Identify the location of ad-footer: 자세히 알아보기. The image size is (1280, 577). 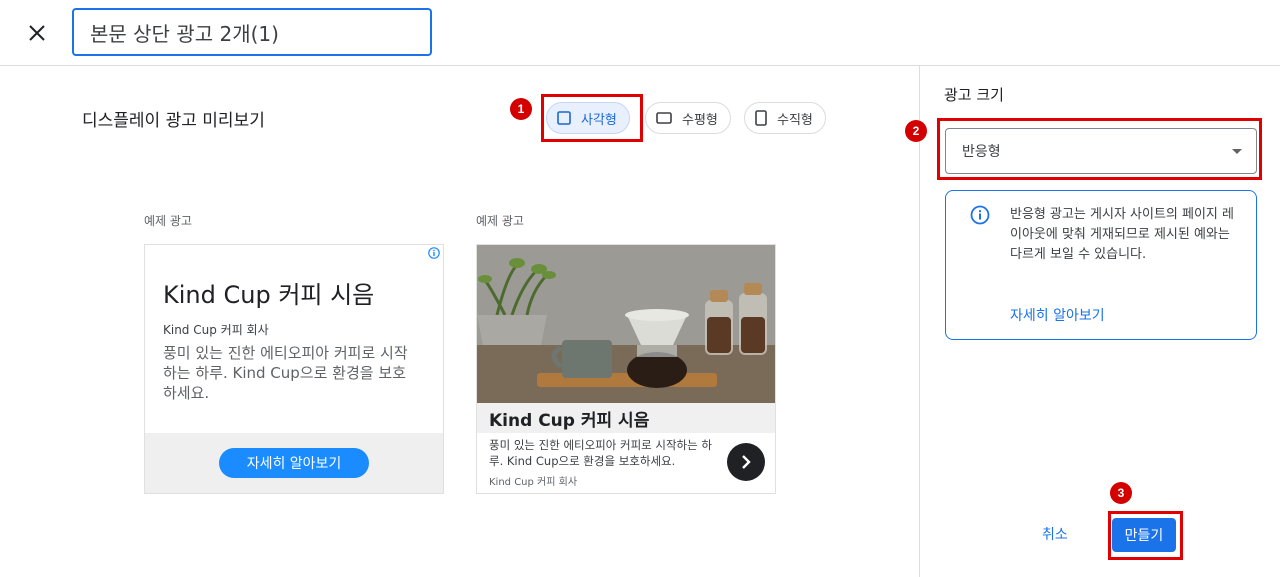
(294, 463).